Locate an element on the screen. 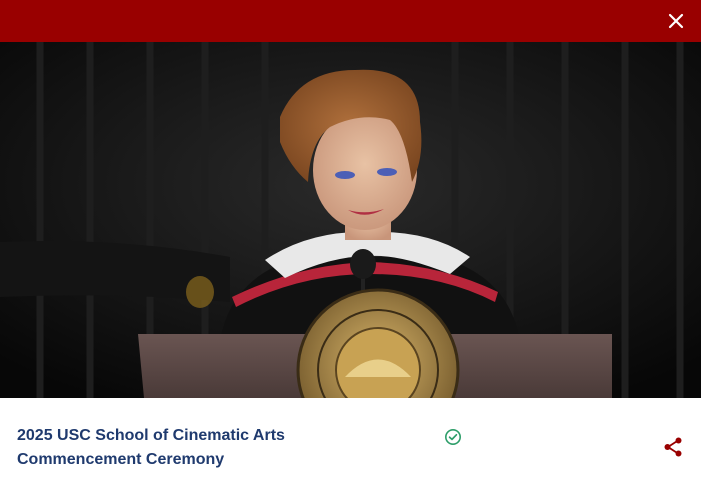 The image size is (701, 483). check-circle-icon is located at coordinates (453, 437).